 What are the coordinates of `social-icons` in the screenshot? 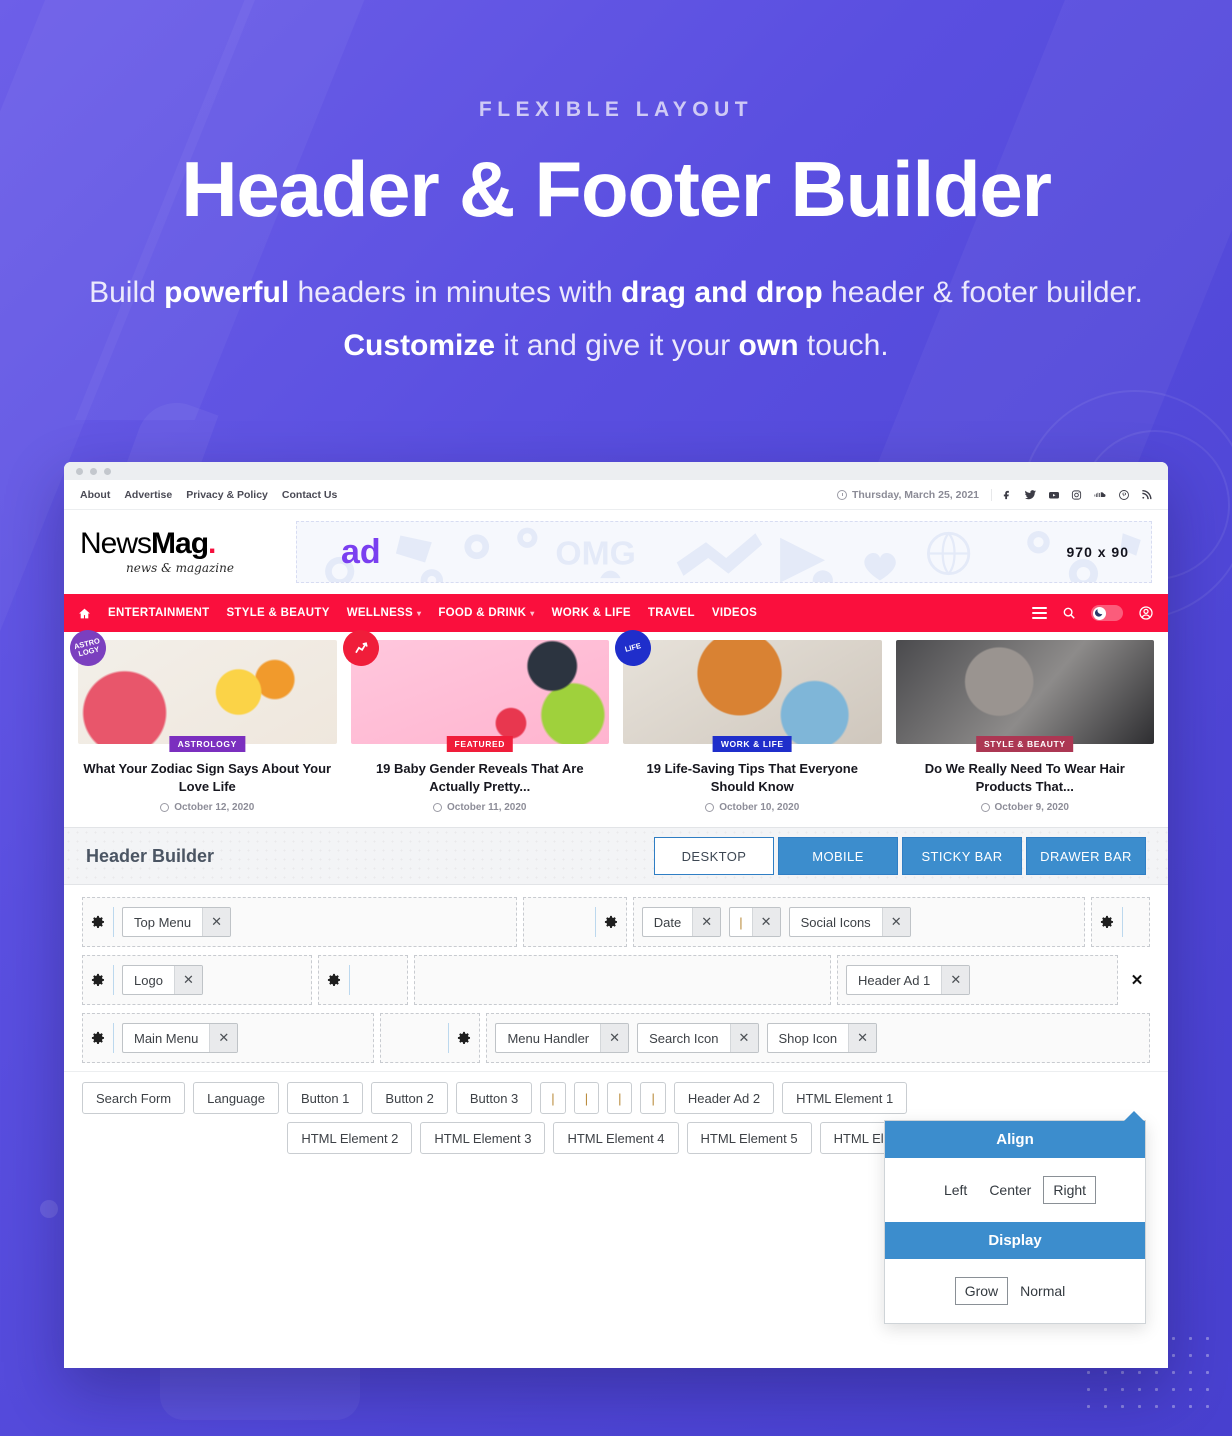 It's located at (1077, 495).